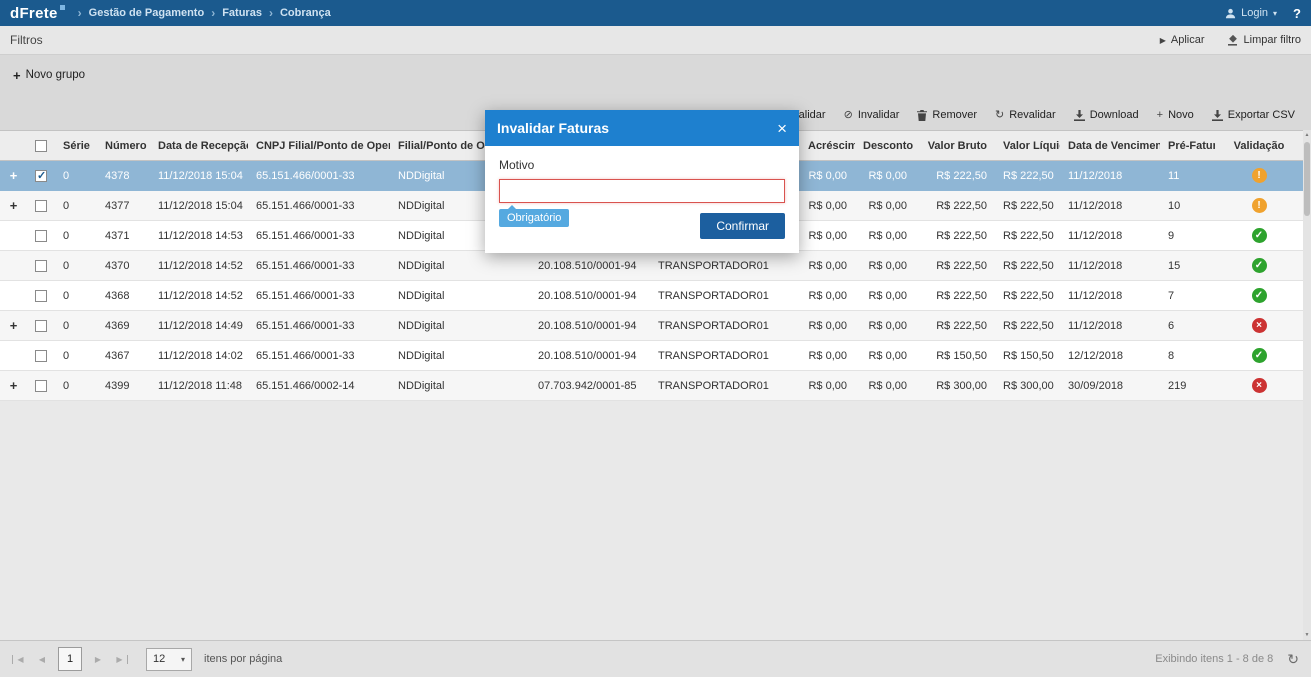  I want to click on column-header-valida-o: Validação, so click(1259, 145).